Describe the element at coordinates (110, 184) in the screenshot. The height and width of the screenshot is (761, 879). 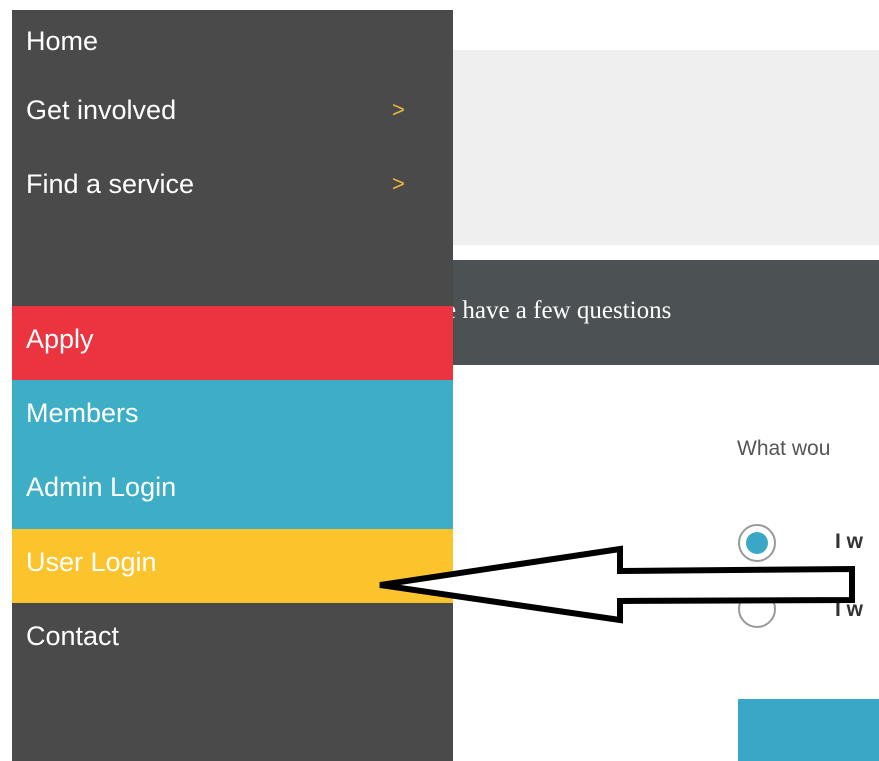
I see `menu-item-label: Find a service` at that location.